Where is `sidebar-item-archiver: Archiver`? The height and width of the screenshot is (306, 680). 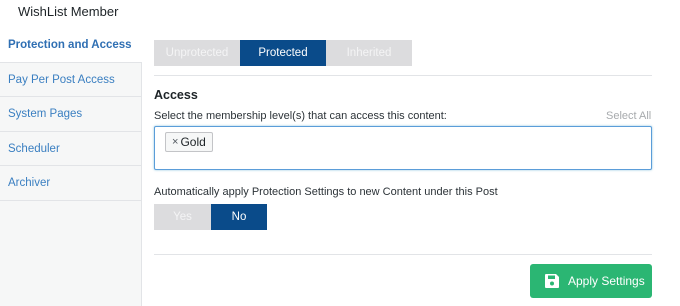 sidebar-item-archiver: Archiver is located at coordinates (70, 183).